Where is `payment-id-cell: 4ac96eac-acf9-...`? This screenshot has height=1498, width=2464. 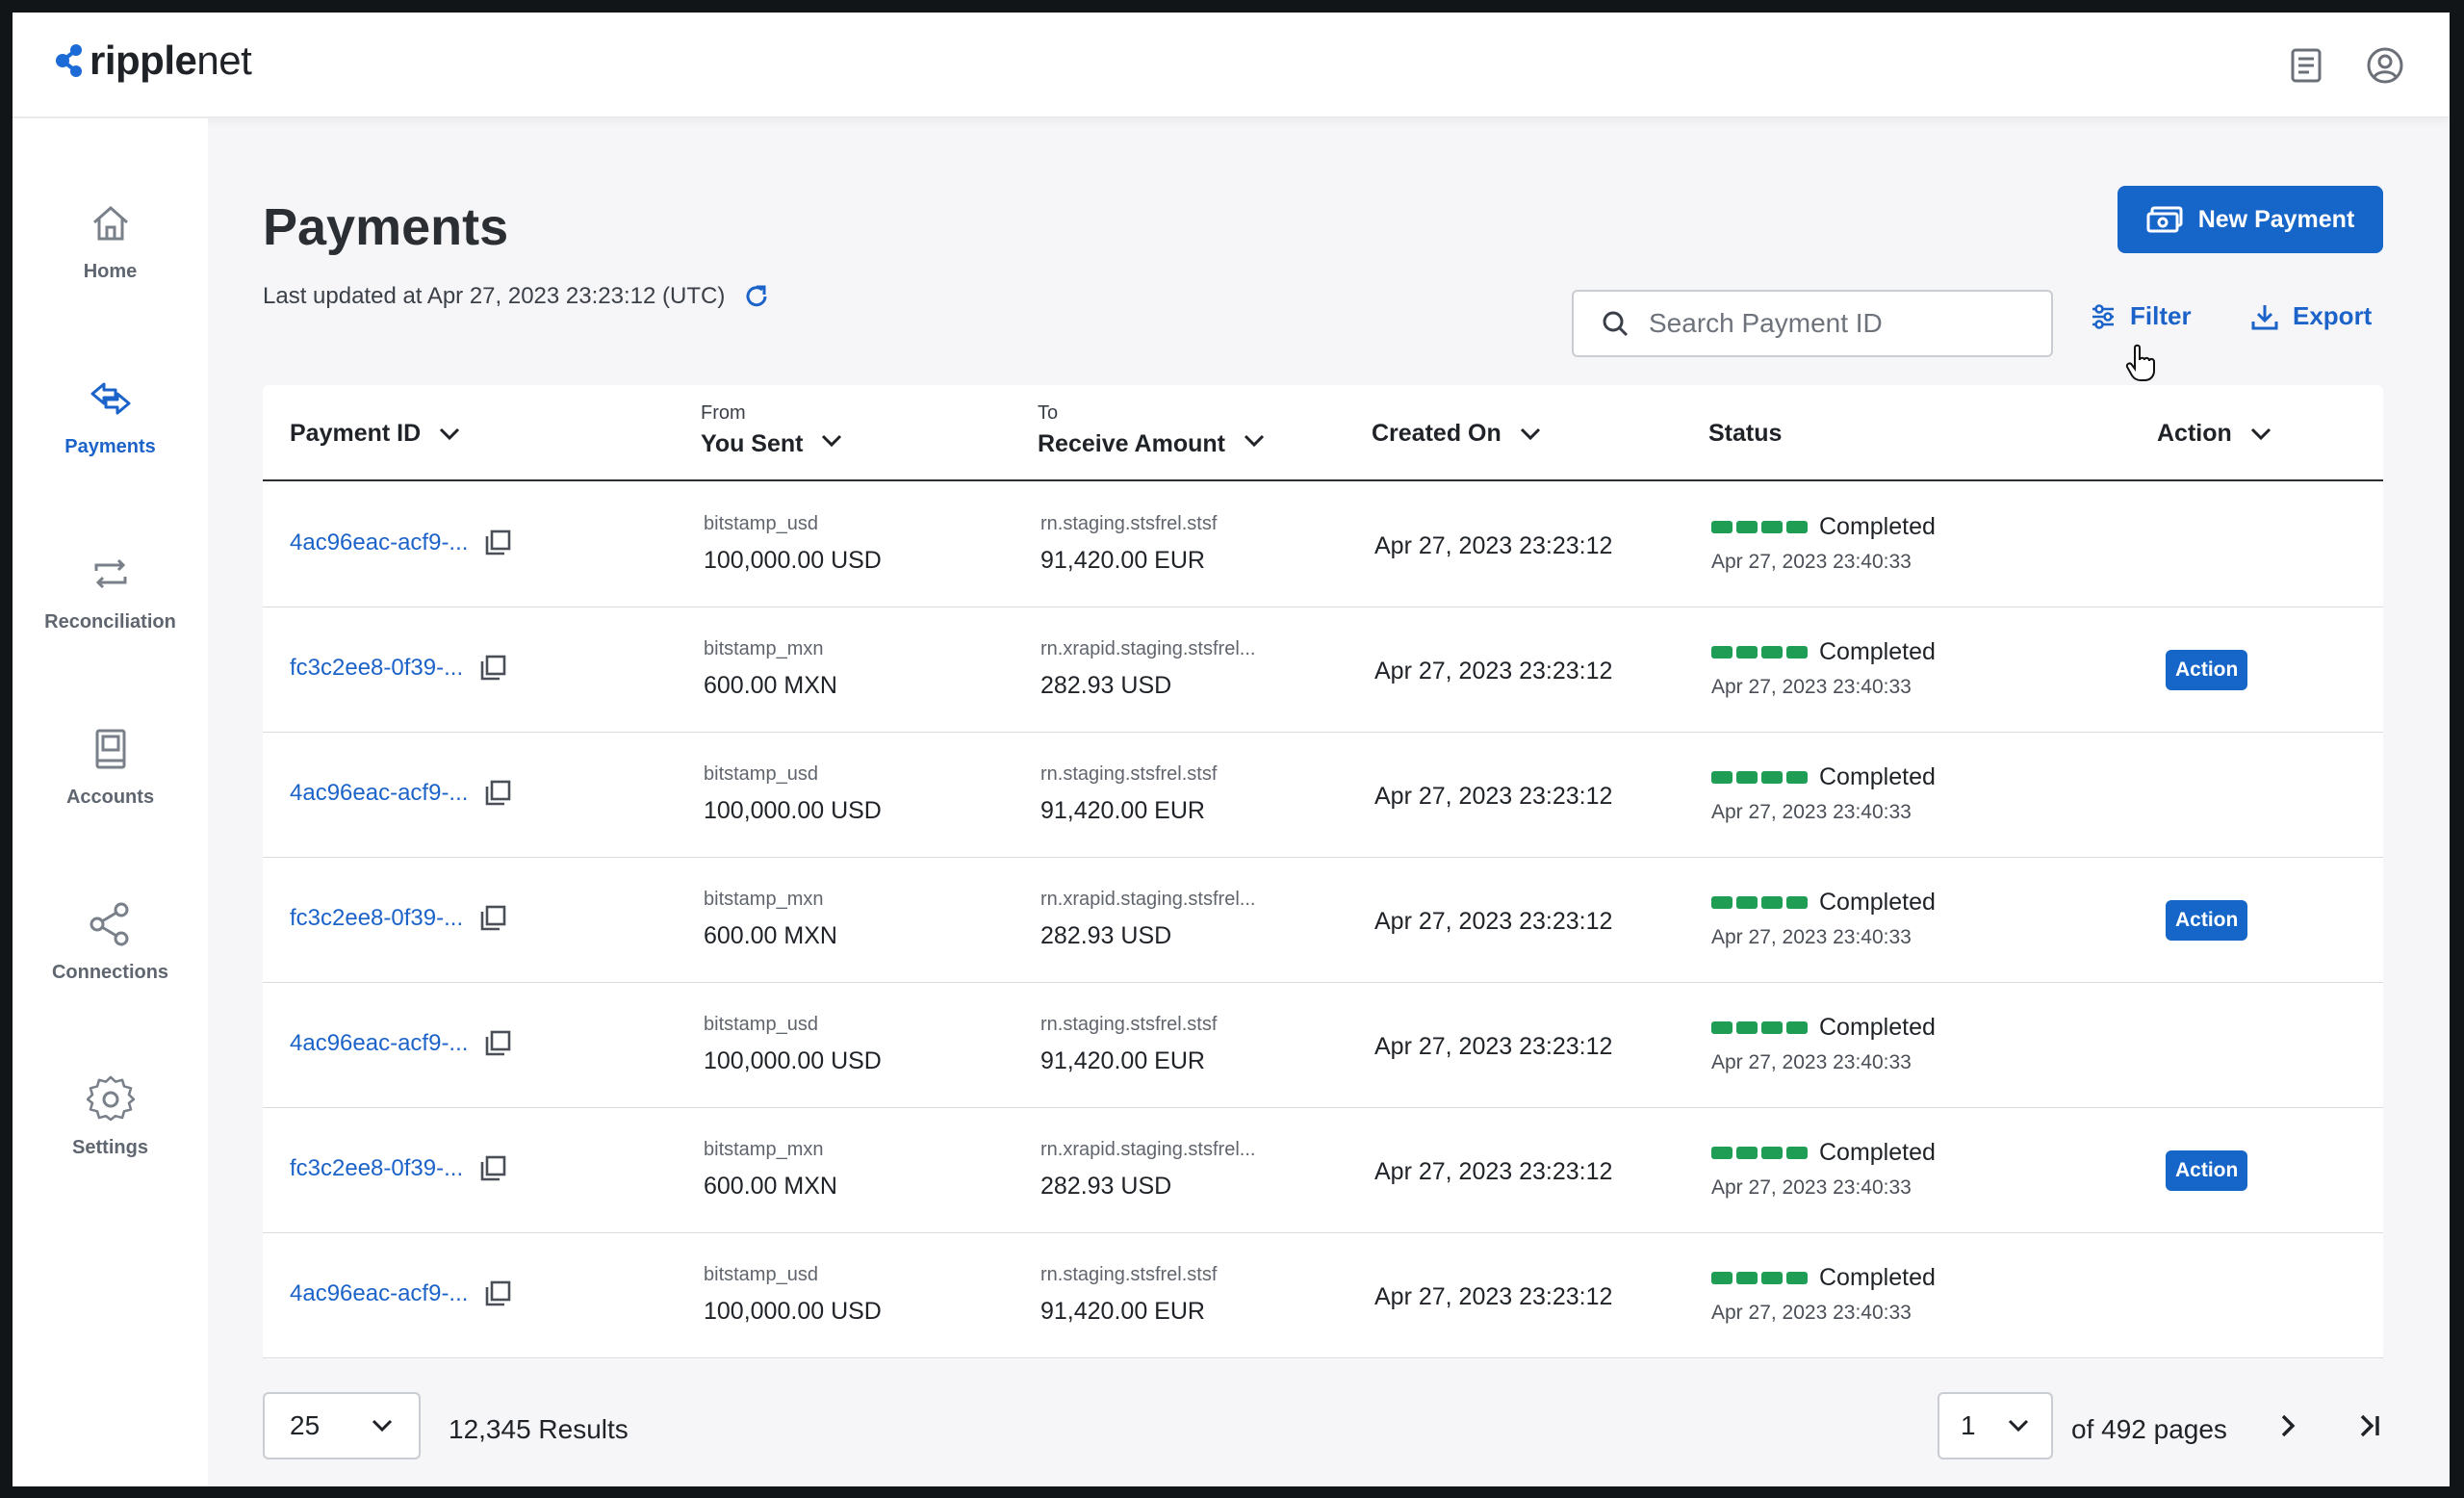
payment-id-cell: 4ac96eac-acf9-... is located at coordinates (401, 1293).